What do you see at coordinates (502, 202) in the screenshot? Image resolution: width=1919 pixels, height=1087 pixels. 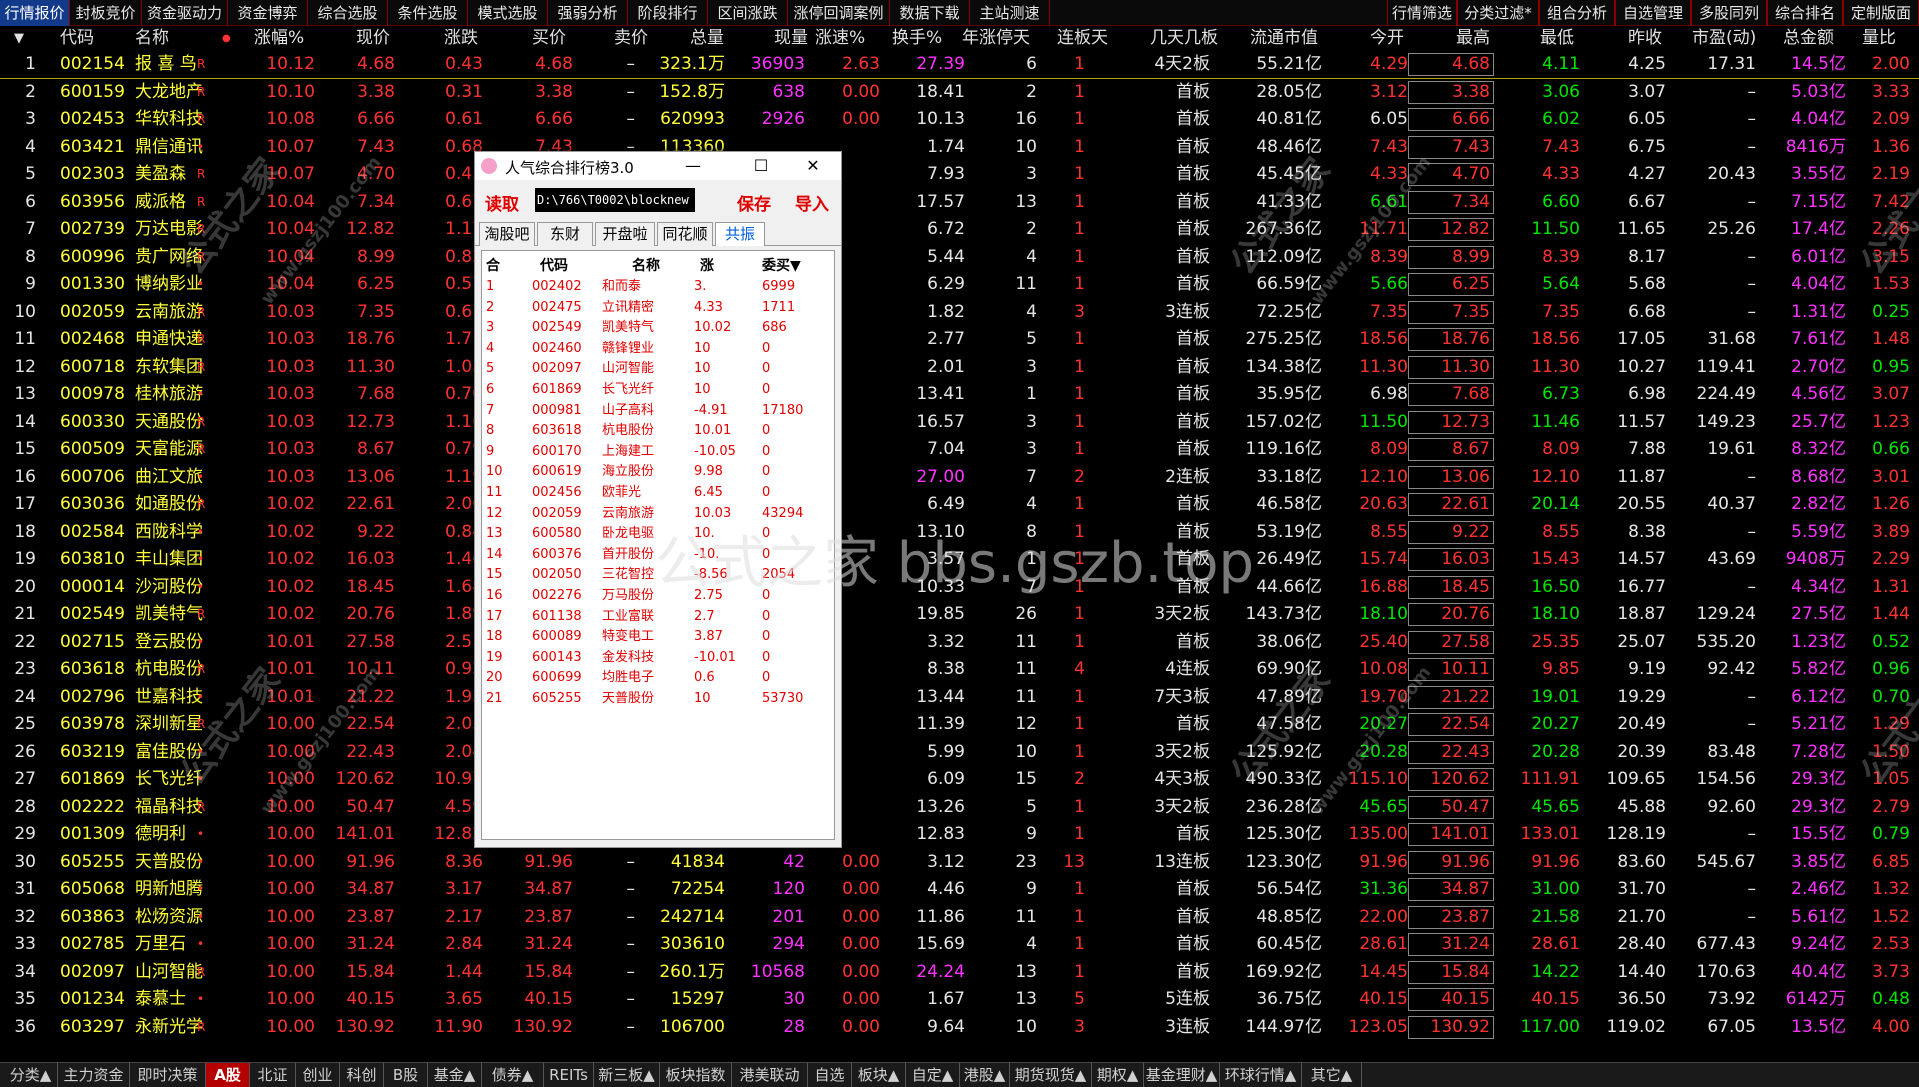 I see `read-button: 读取` at bounding box center [502, 202].